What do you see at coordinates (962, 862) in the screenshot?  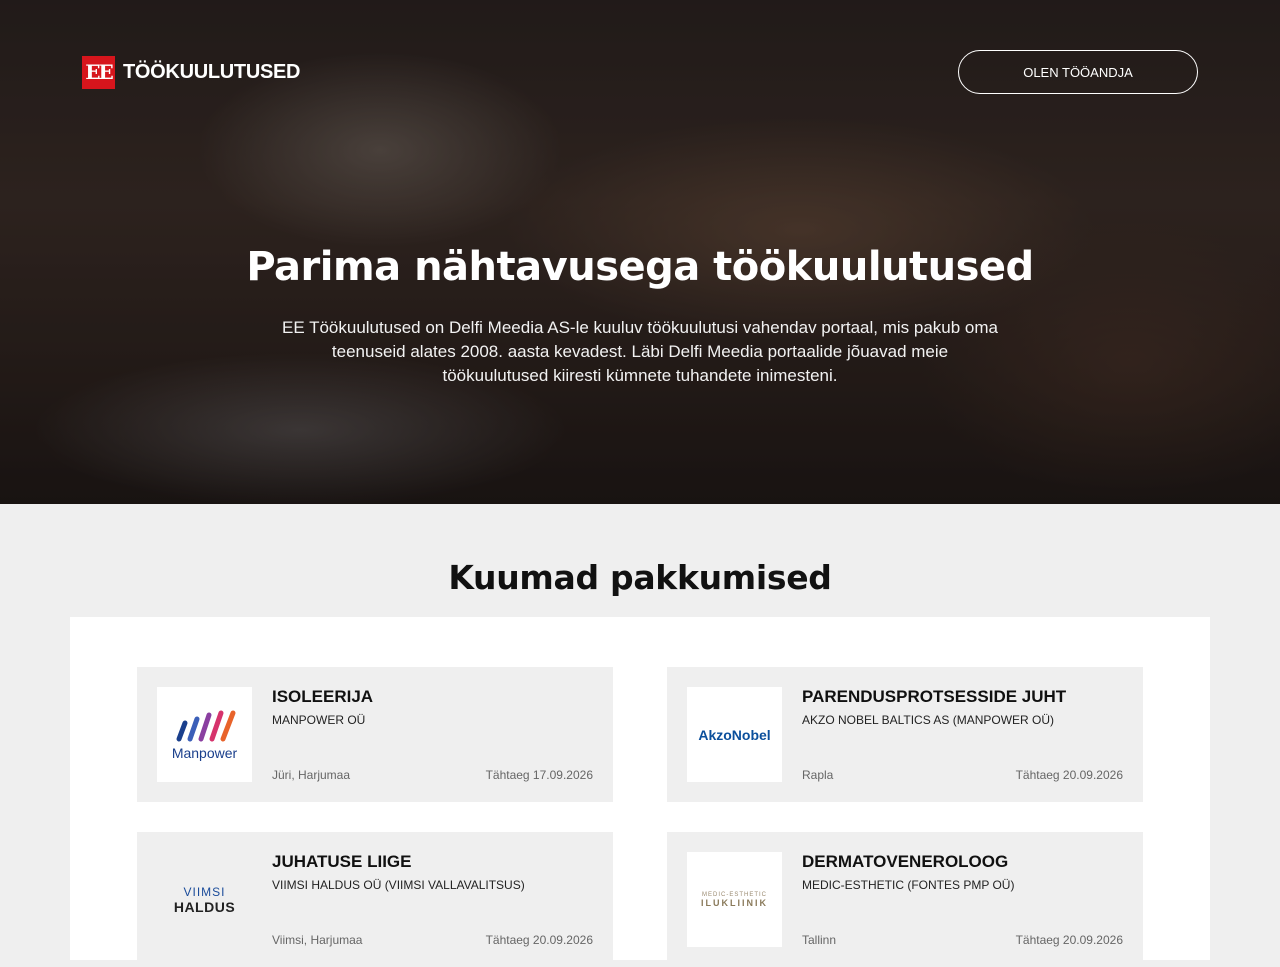 I see `job-title: DERMATOVENEROLOOG` at bounding box center [962, 862].